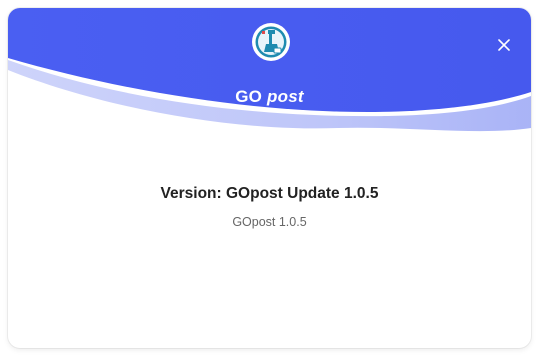  I want to click on version-subtitle: GOpost 1.0.5, so click(269, 222).